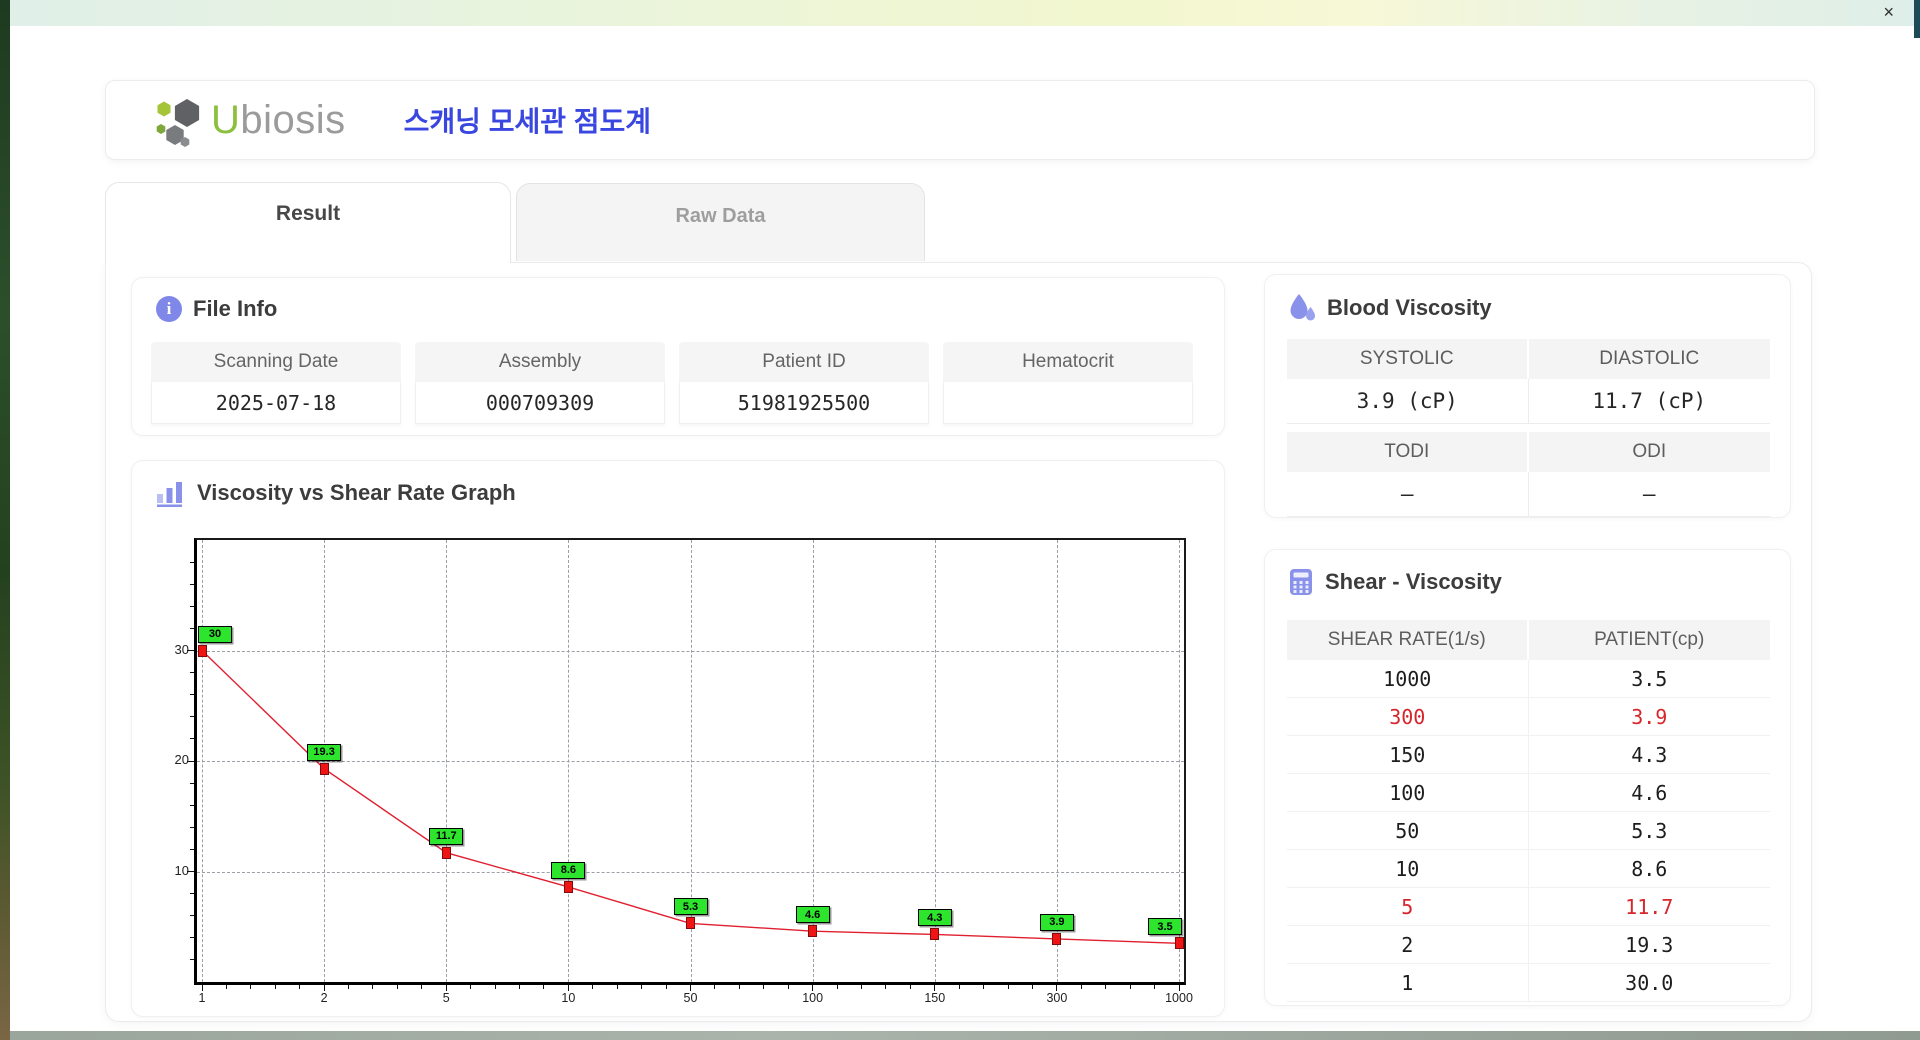  I want to click on bv-label-row: SYSTOLIC DIASTOLIC, so click(1528, 359).